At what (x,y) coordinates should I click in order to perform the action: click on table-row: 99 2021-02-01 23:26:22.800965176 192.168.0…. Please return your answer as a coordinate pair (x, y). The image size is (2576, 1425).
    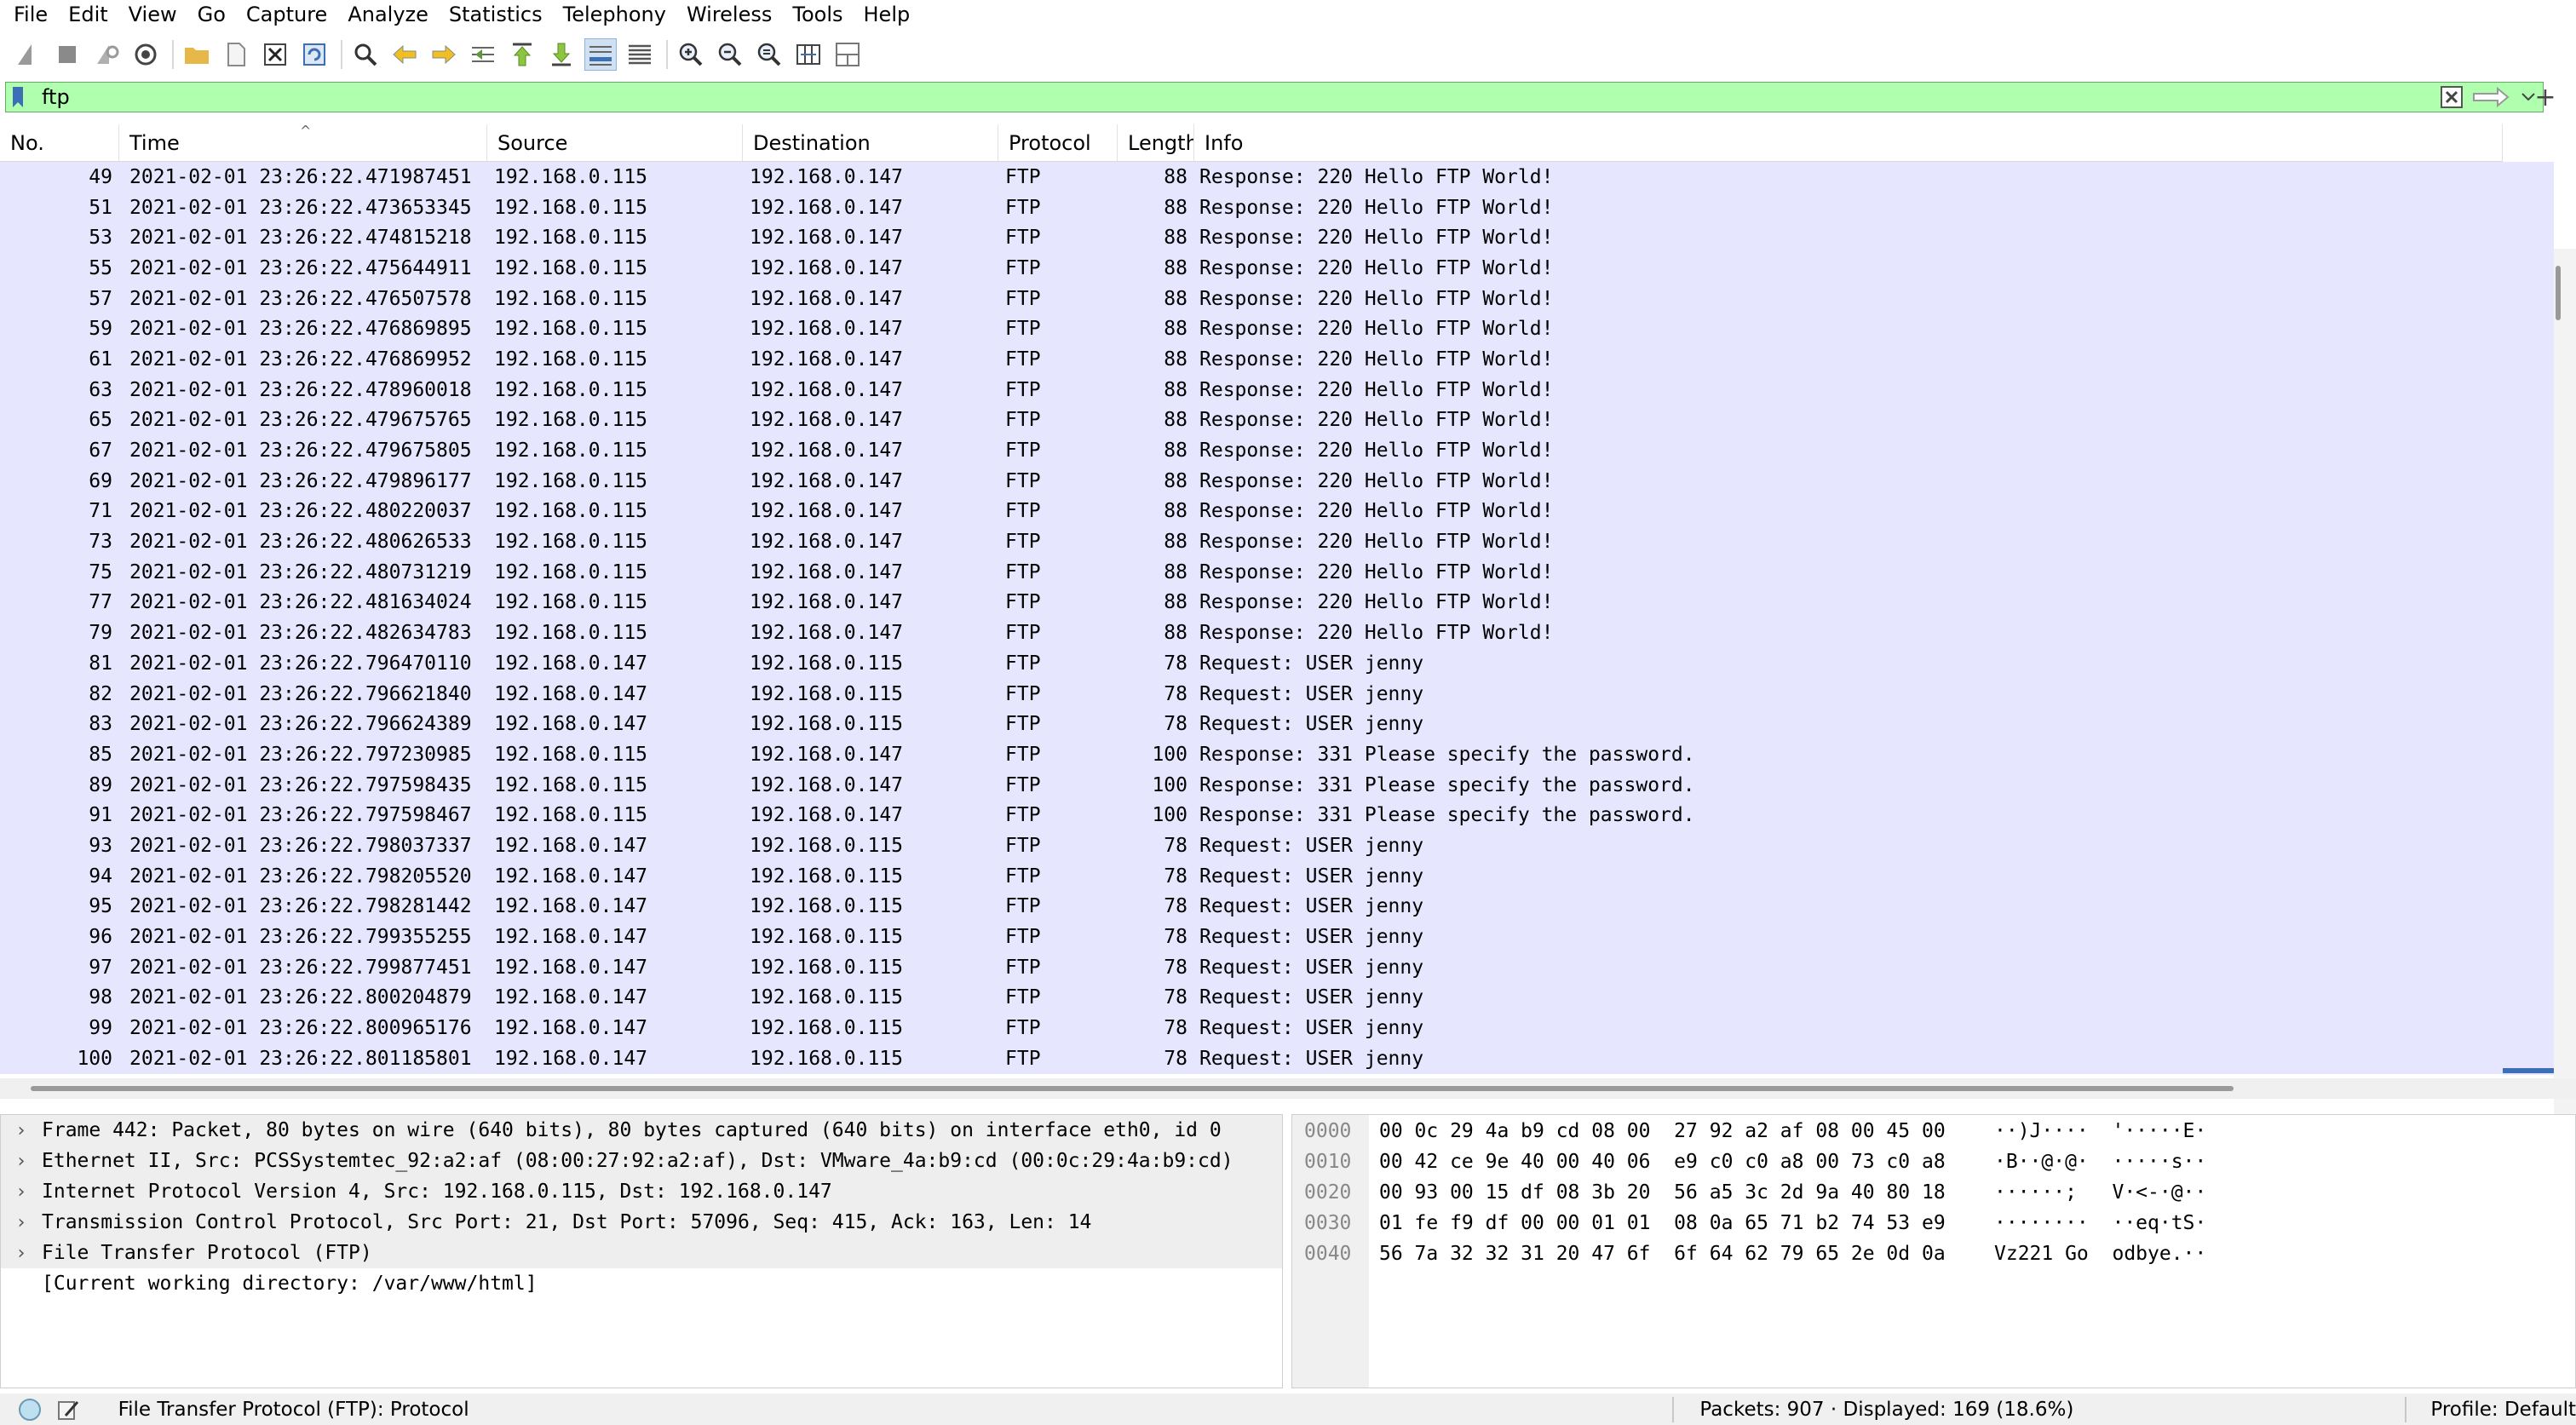
    Looking at the image, I should click on (1251, 1028).